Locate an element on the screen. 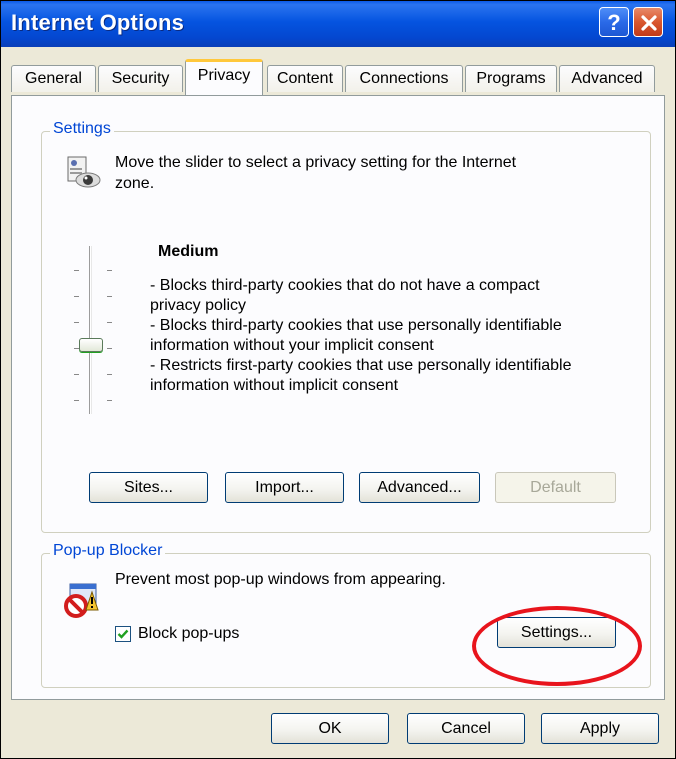 This screenshot has width=676, height=759. window-title: Internet Options is located at coordinates (98, 22).